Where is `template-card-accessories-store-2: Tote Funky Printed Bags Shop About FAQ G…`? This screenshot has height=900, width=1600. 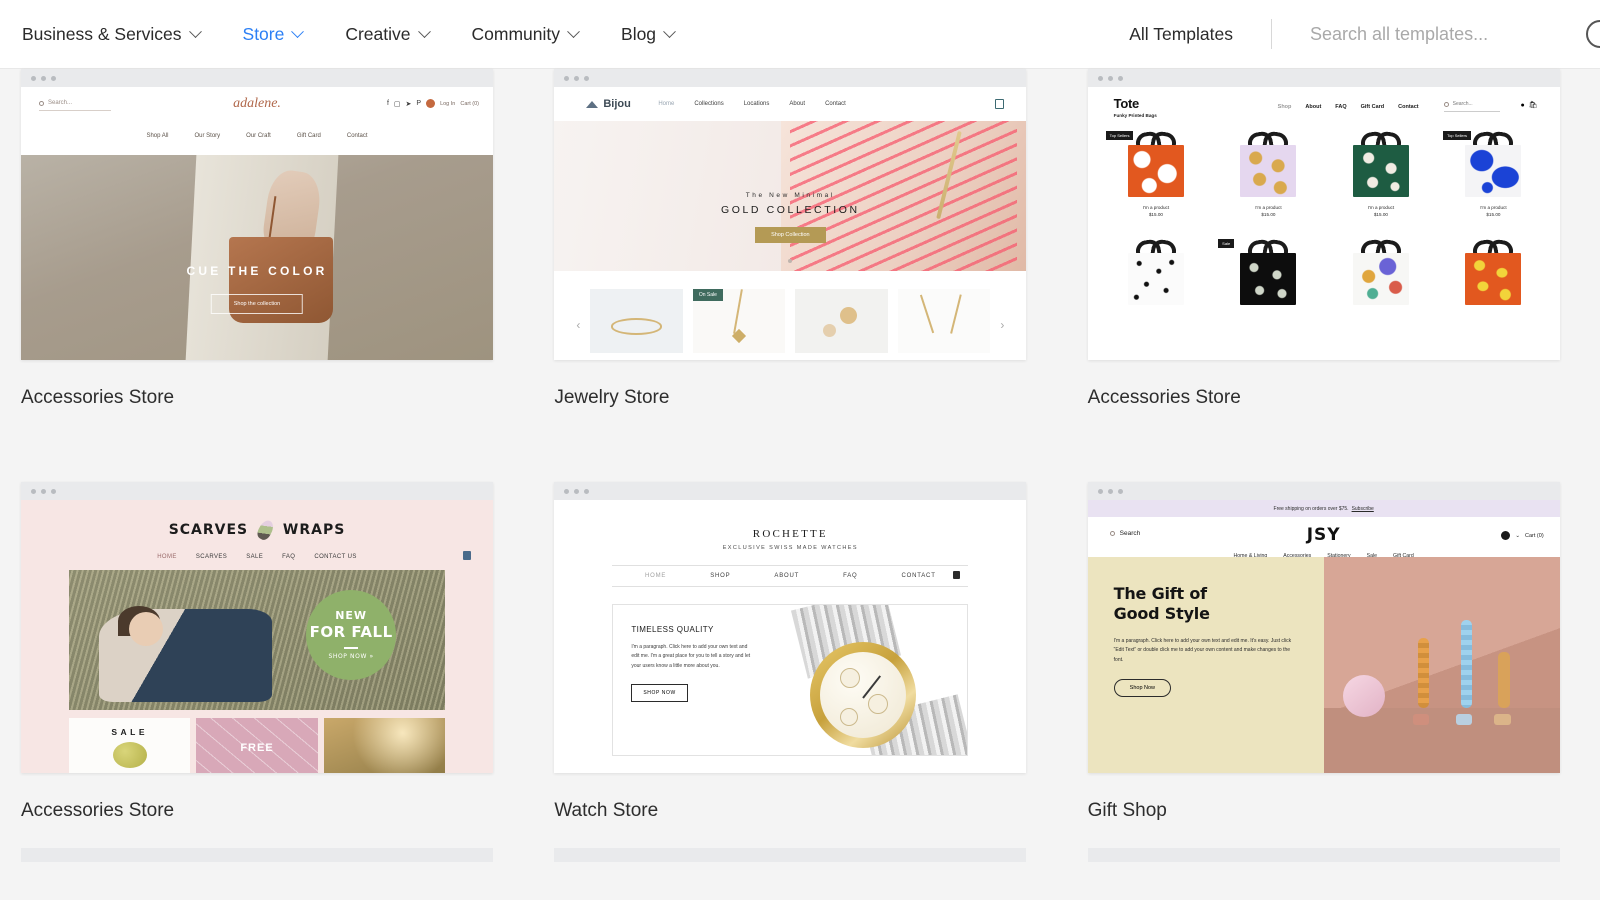
template-card-accessories-store-2: Tote Funky Printed Bags Shop About FAQ G… is located at coordinates (1333, 239).